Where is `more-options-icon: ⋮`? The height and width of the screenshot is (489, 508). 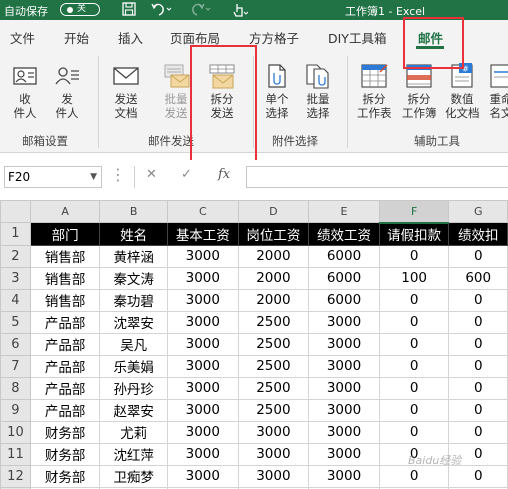
more-options-icon: ⋮ is located at coordinates (118, 174).